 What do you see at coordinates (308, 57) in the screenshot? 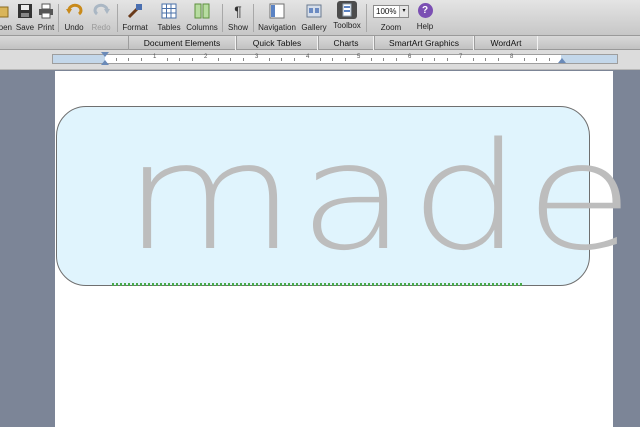
I see `ruler-number: 4` at bounding box center [308, 57].